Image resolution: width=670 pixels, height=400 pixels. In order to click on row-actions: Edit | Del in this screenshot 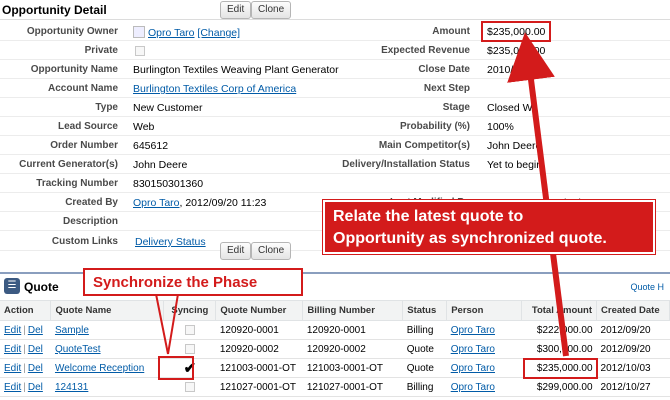, I will do `click(25, 368)`.